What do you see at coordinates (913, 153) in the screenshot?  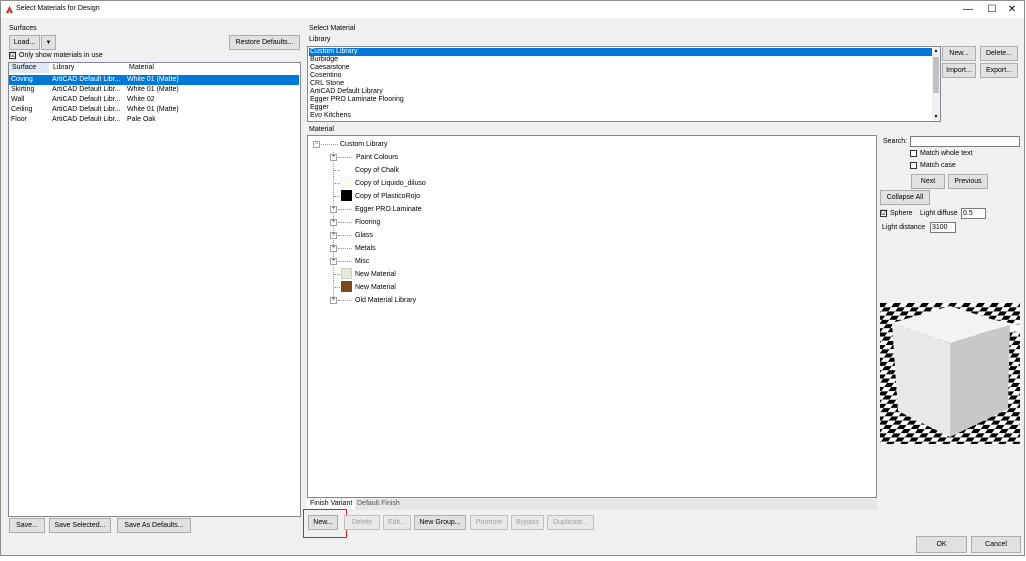 I see `match-whole-text-checkbox` at bounding box center [913, 153].